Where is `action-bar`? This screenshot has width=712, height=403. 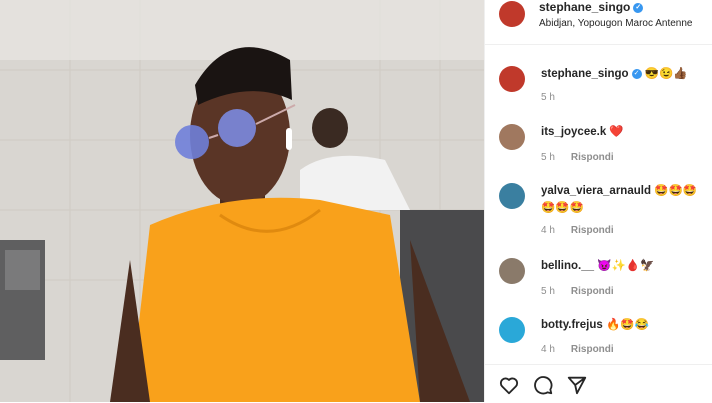 action-bar is located at coordinates (598, 383).